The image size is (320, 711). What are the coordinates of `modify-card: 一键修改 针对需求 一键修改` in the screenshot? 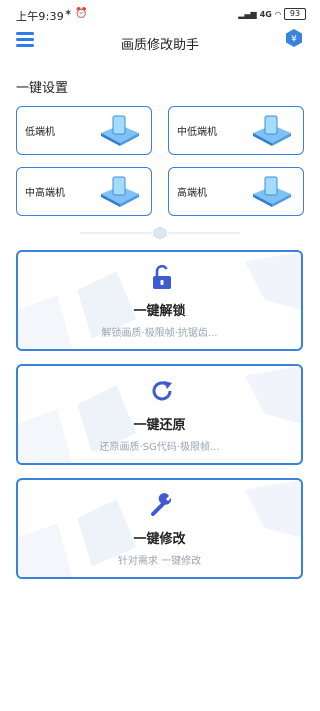 It's located at (159, 528).